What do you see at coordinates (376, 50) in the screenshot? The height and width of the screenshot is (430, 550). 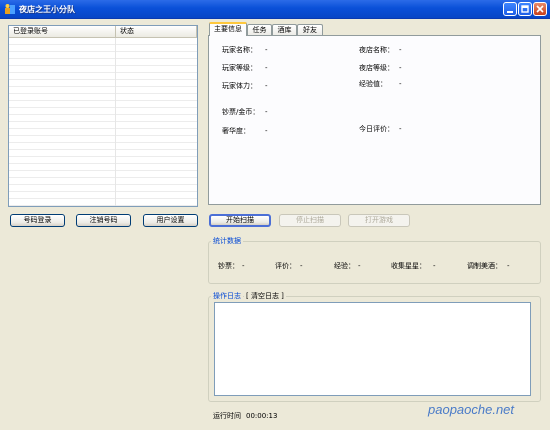 I see `club-name-label: 夜店名称：` at bounding box center [376, 50].